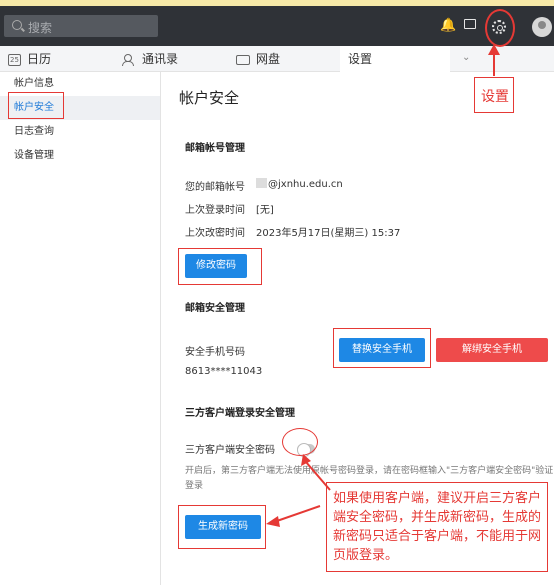  What do you see at coordinates (318, 476) in the screenshot?
I see `toggle-arrow-line` at bounding box center [318, 476].